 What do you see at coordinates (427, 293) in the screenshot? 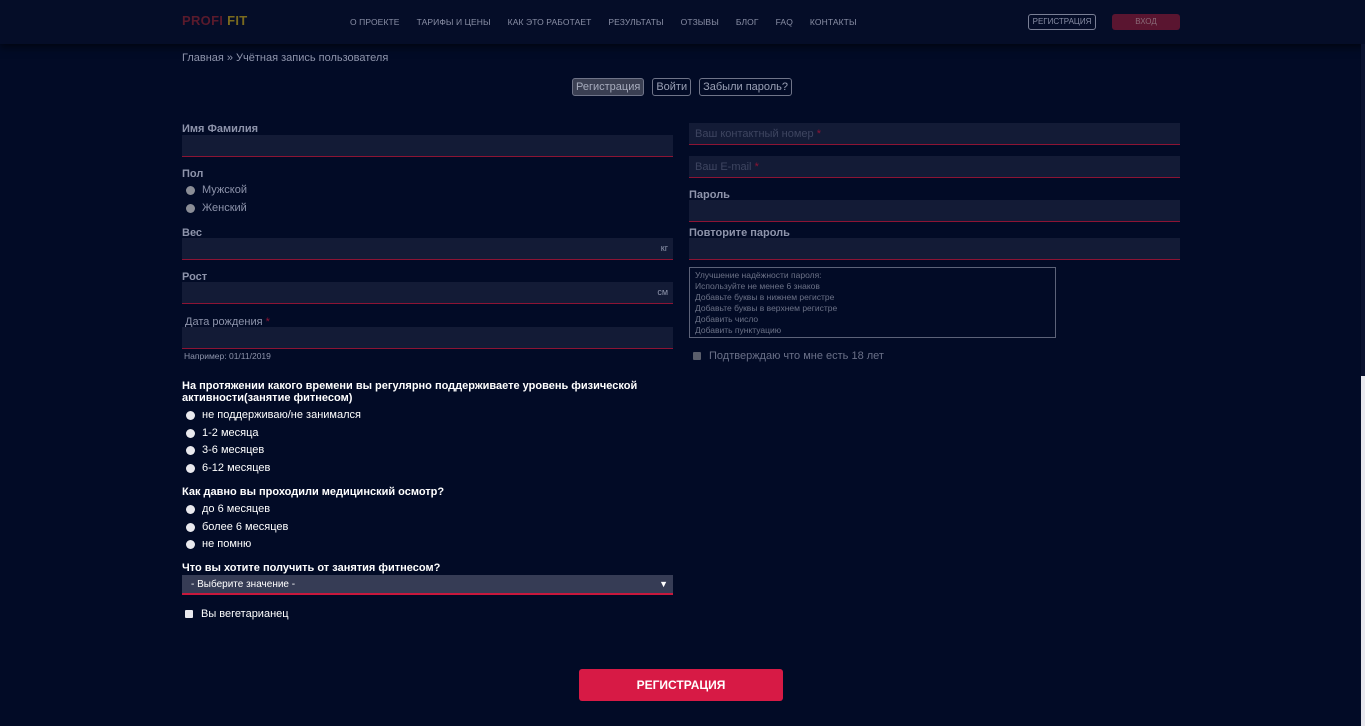
I see `height-field: см` at bounding box center [427, 293].